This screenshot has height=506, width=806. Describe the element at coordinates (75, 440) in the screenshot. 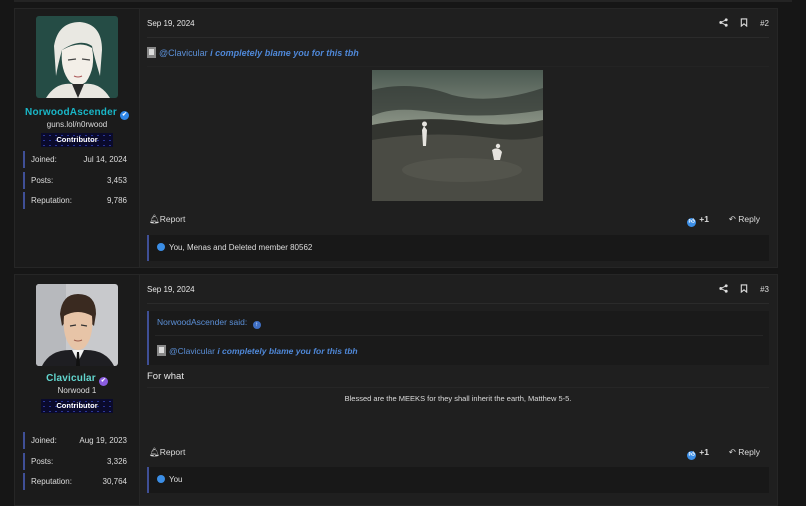

I see `stat-joined: Joined: Aug 19, 2023` at that location.